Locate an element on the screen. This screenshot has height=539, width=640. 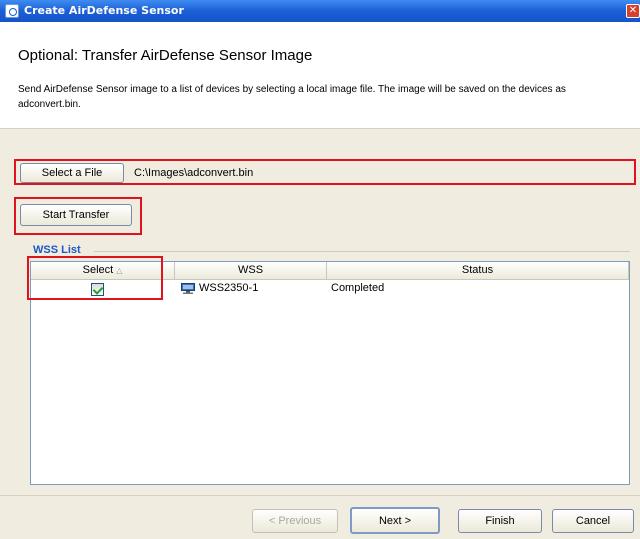
wss-name-cell: WSS2350-1 is located at coordinates (229, 288).